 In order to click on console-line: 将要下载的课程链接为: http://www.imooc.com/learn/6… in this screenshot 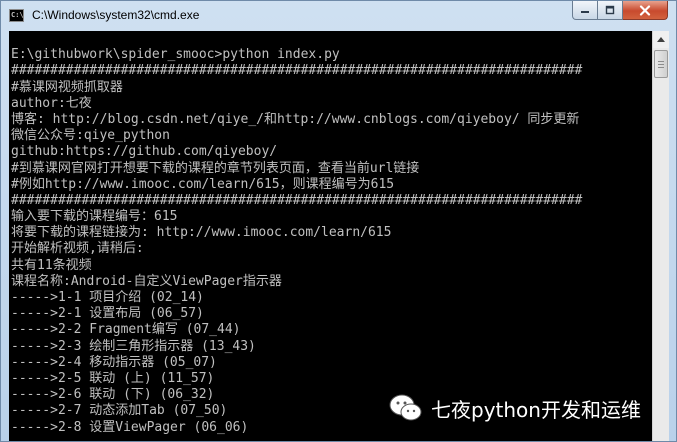, I will do `click(201, 233)`.